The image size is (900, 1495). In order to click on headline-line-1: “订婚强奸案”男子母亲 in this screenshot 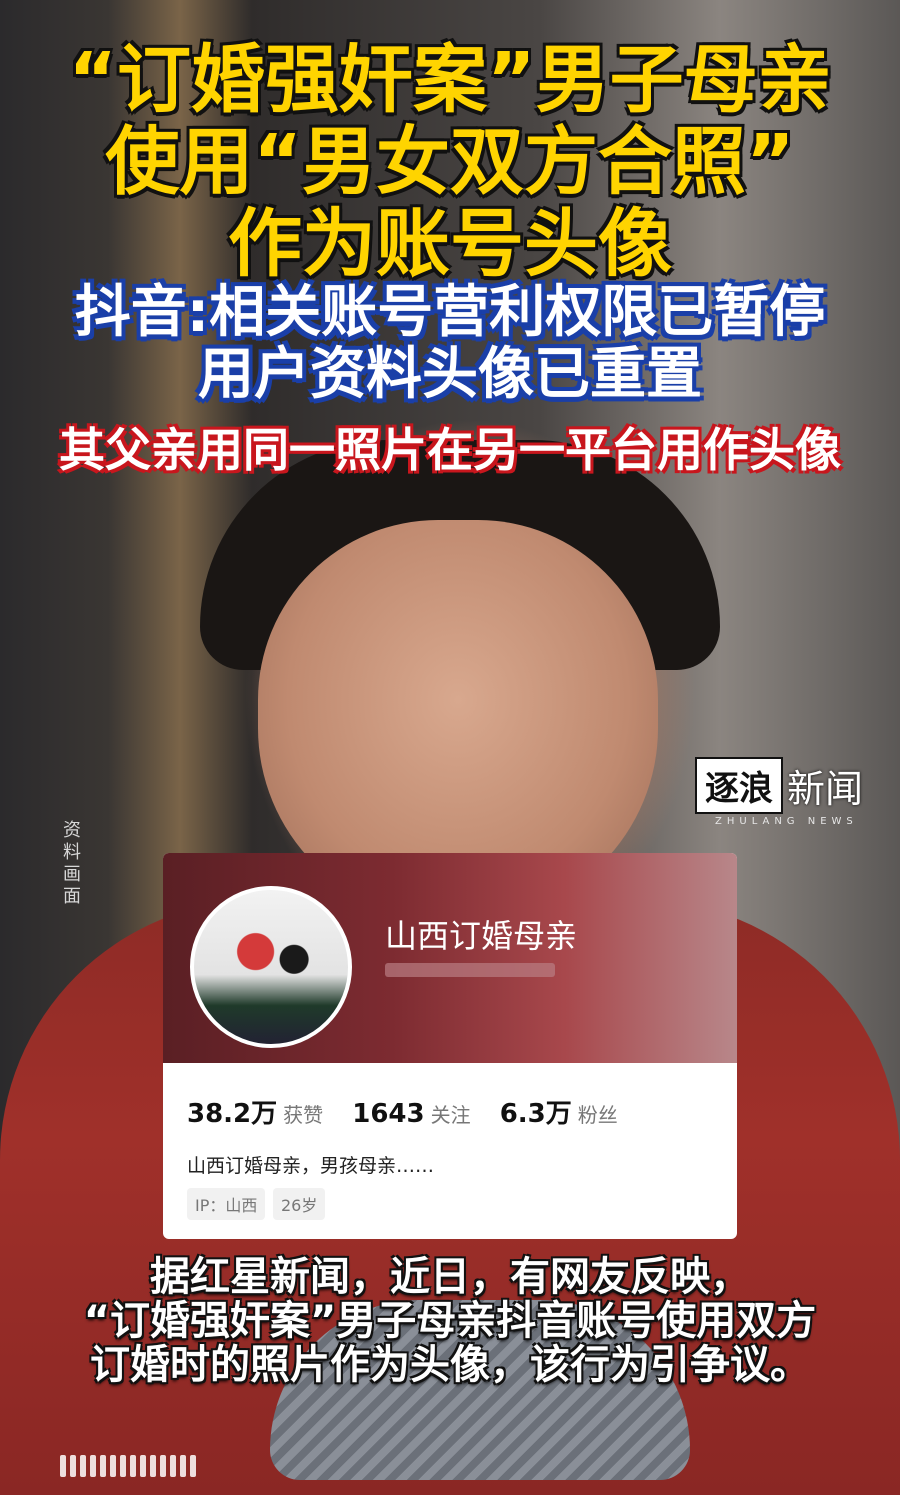, I will do `click(450, 80)`.